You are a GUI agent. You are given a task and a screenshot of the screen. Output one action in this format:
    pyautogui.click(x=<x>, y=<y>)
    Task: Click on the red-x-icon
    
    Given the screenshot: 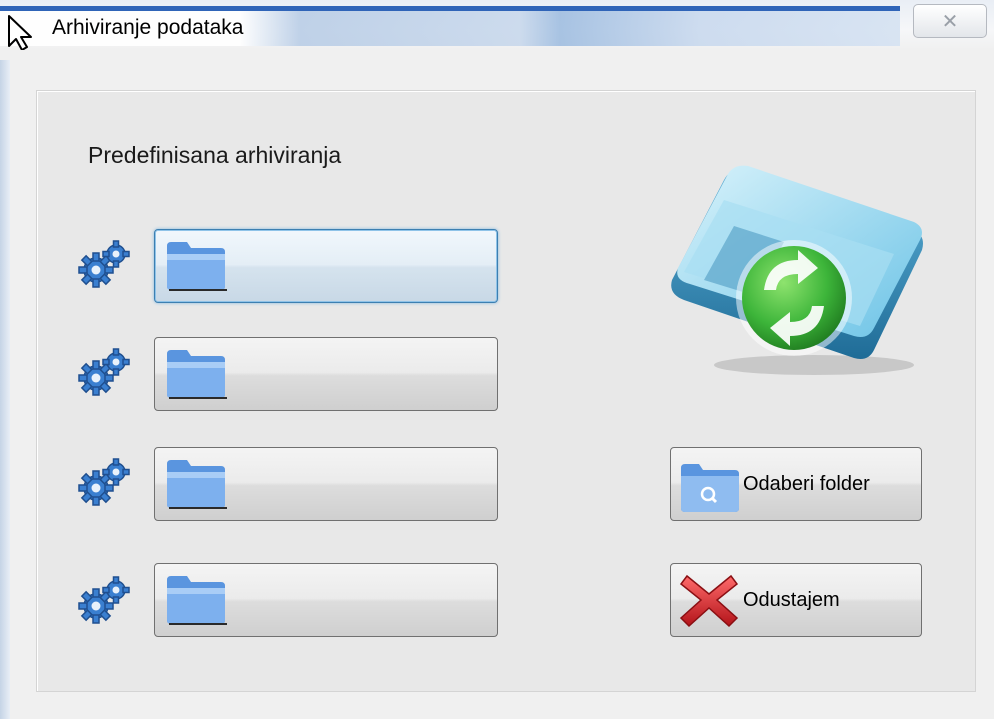 What is the action you would take?
    pyautogui.click(x=709, y=601)
    